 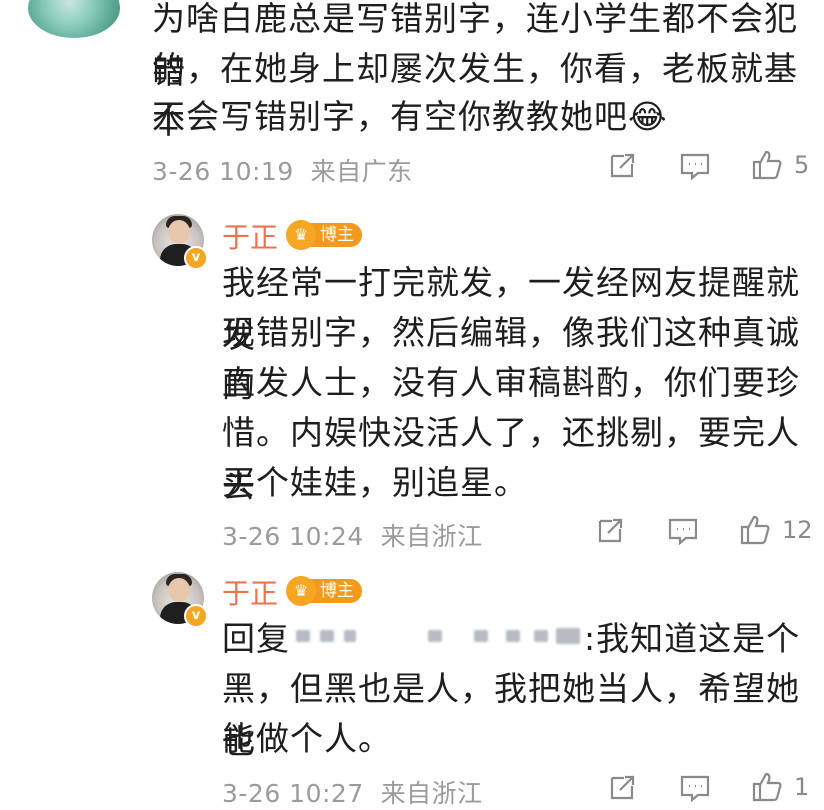 What do you see at coordinates (375, 482) in the screenshot?
I see `reply-text-line-5: 买个娃娃，别追星。` at bounding box center [375, 482].